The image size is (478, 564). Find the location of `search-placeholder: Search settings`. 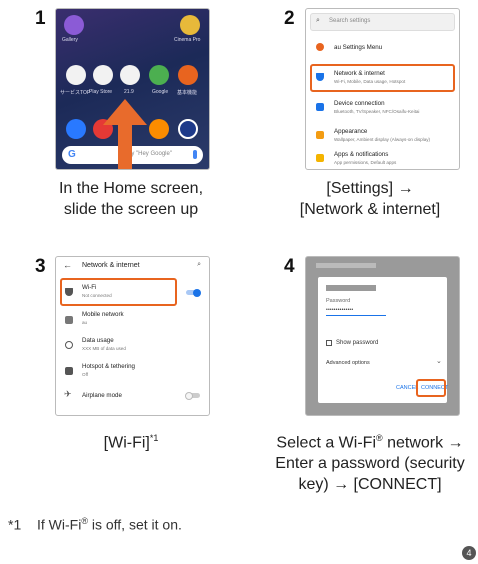

search-placeholder: Search settings is located at coordinates (350, 21).